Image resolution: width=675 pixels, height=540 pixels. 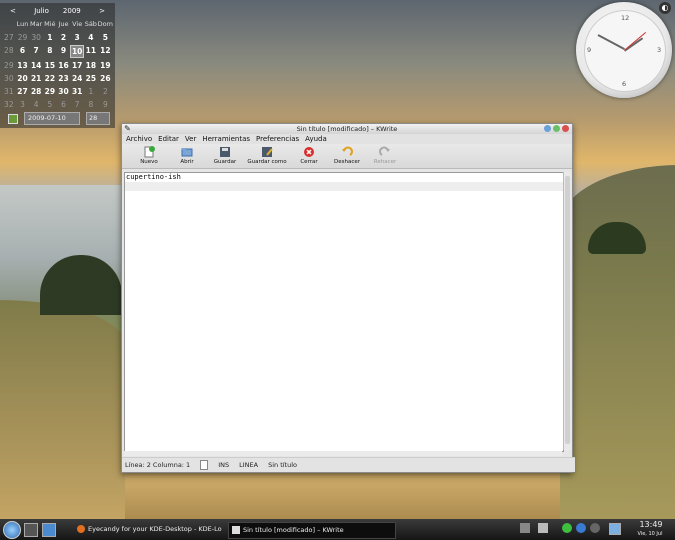 I want to click on week-spinbox: 28, so click(x=98, y=118).